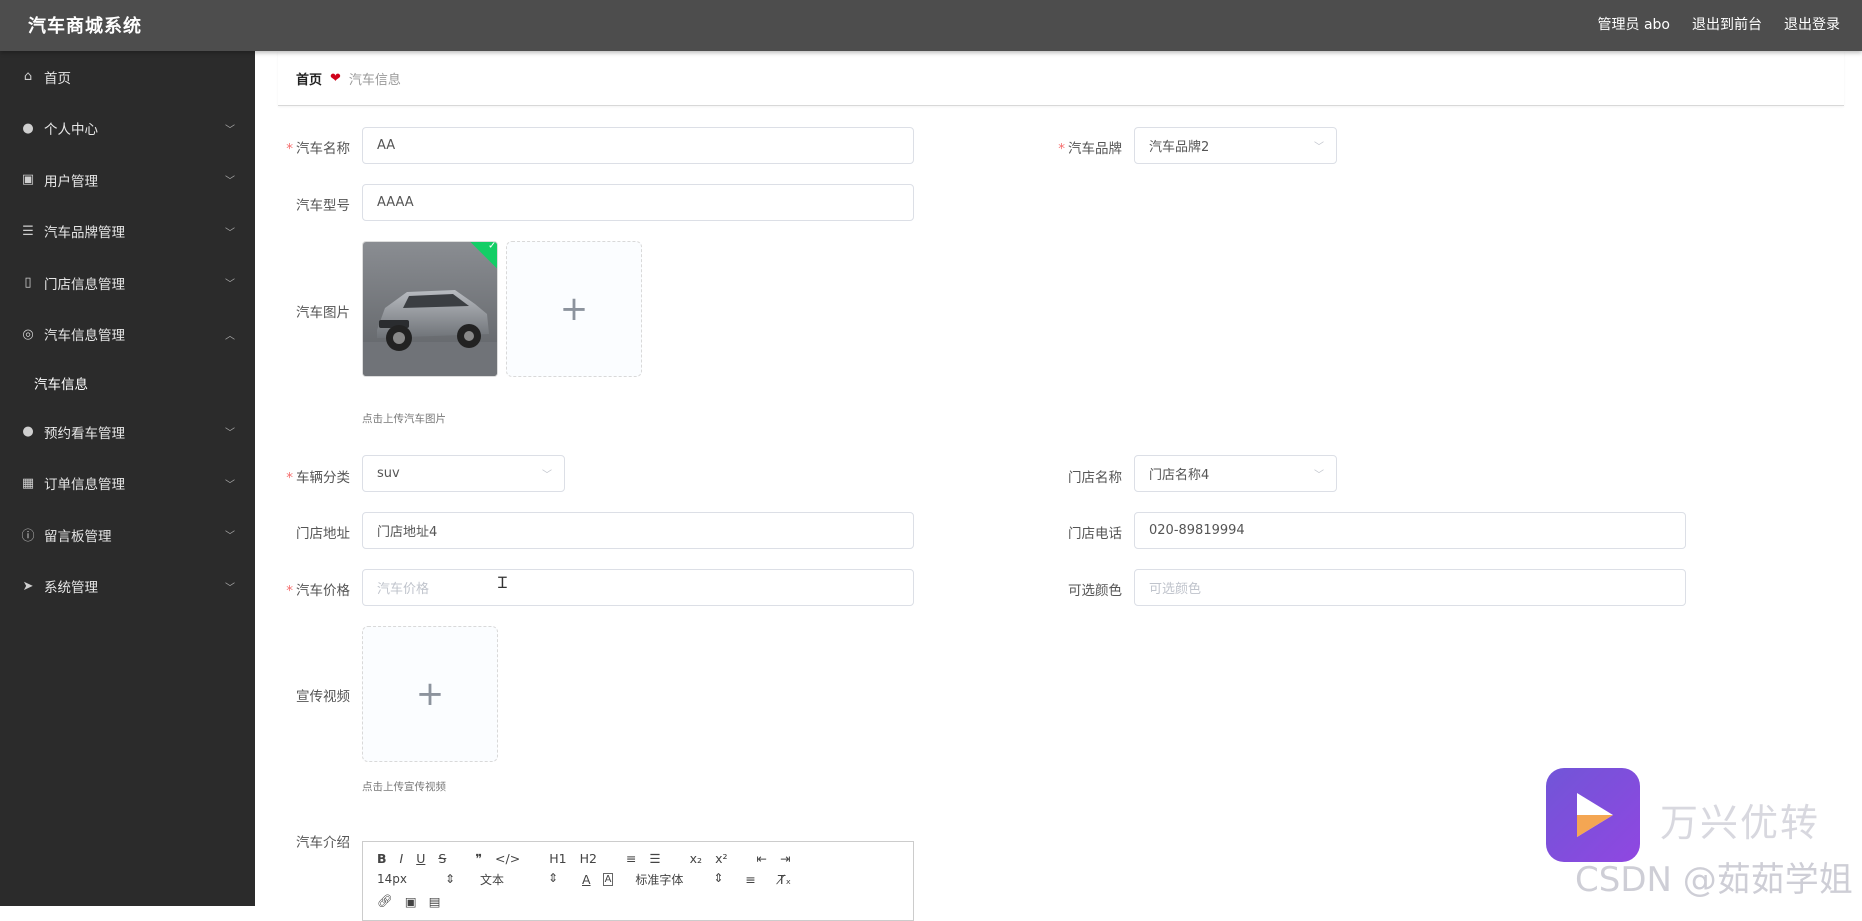 The image size is (1862, 921). Describe the element at coordinates (402, 858) in the screenshot. I see `italic-button: I` at that location.